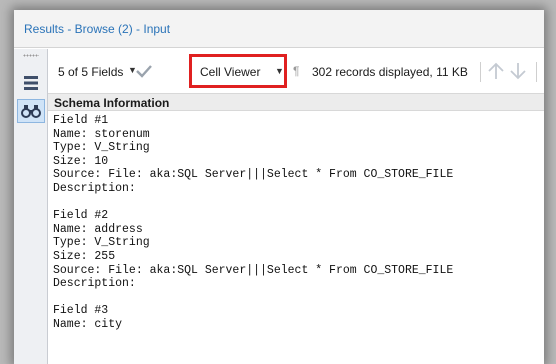 The image size is (556, 364). I want to click on schema-line: Size: 10, so click(81, 161).